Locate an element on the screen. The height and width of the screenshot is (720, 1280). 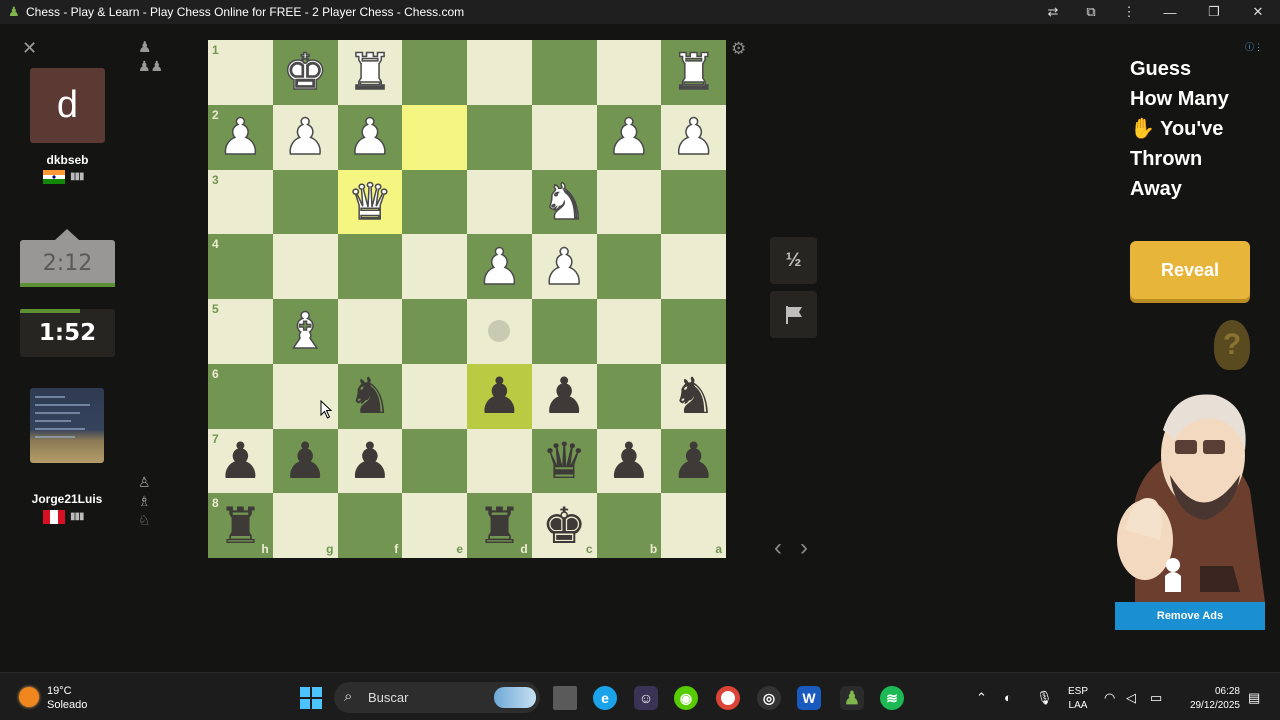
board-square: 4 is located at coordinates (240, 266).